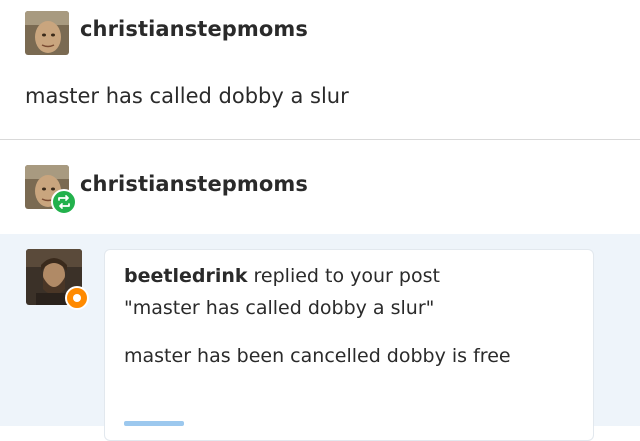 The width and height of the screenshot is (640, 441). I want to click on post1-avatar, so click(47, 33).